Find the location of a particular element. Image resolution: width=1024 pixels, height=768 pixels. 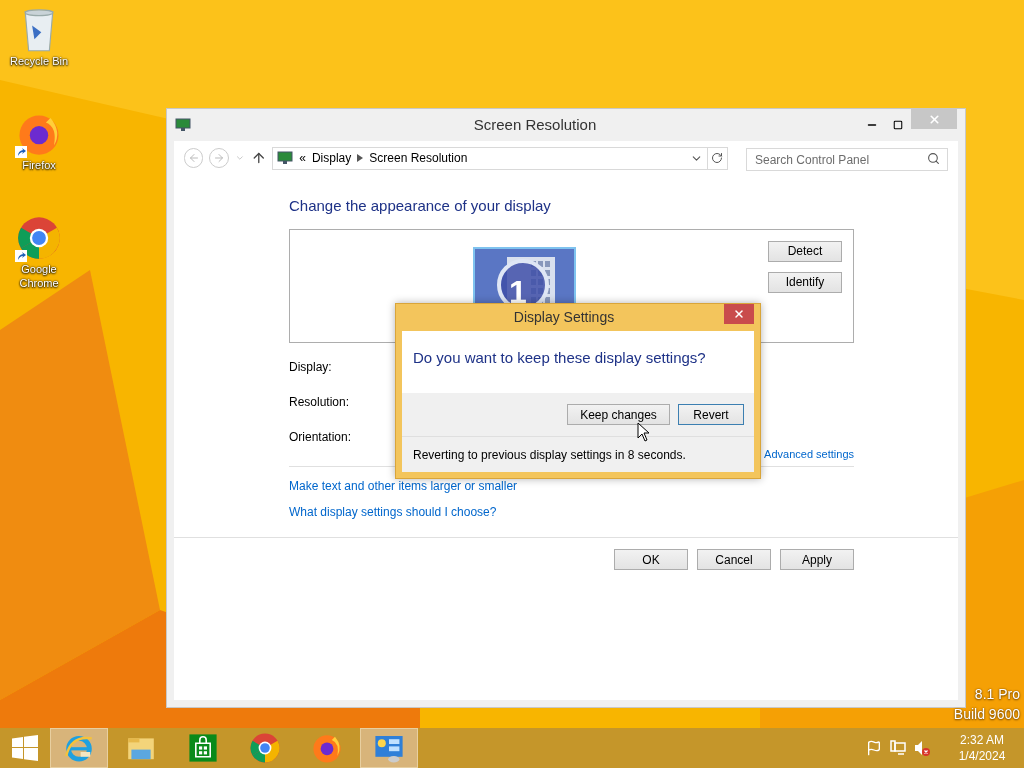

firefox-icon is located at coordinates (327, 748).